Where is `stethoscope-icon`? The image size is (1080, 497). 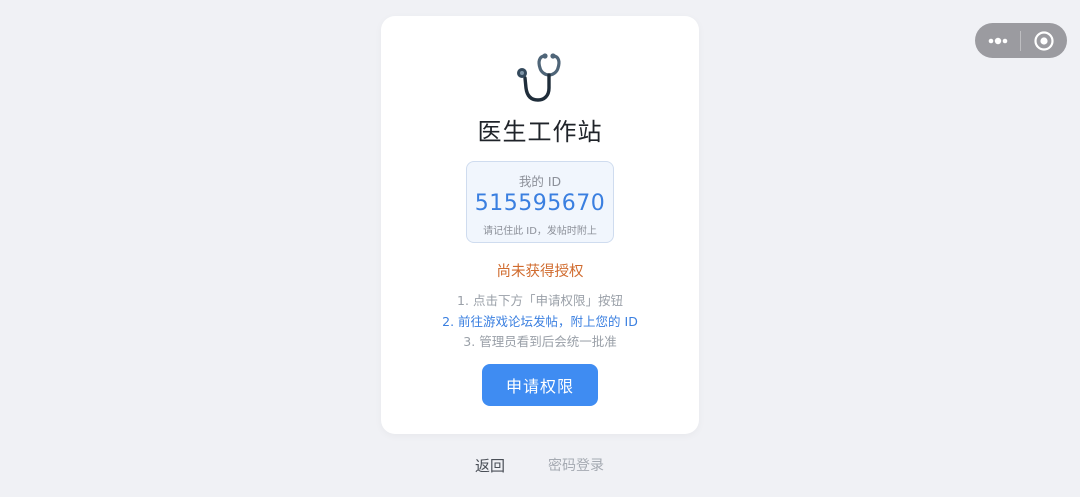
stethoscope-icon is located at coordinates (539, 77).